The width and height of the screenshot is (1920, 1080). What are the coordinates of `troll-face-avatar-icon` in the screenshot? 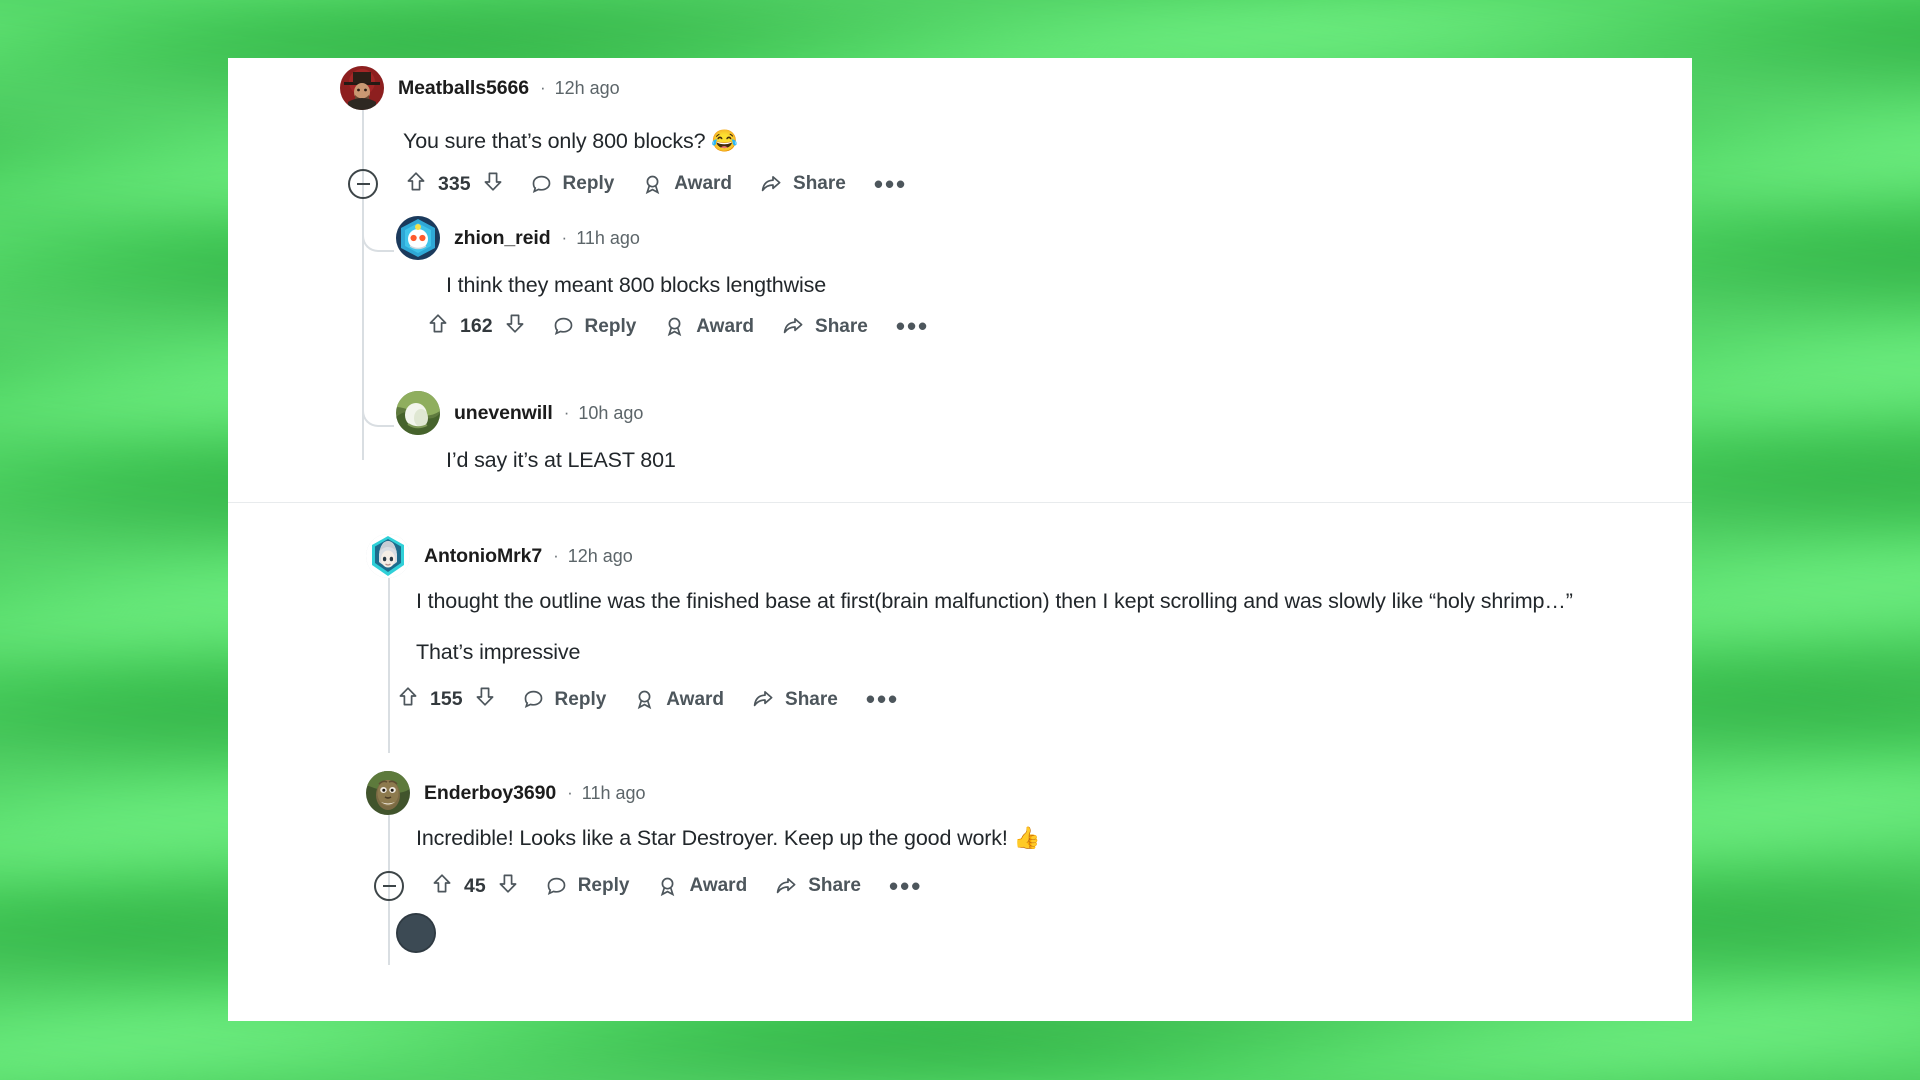 It's located at (388, 793).